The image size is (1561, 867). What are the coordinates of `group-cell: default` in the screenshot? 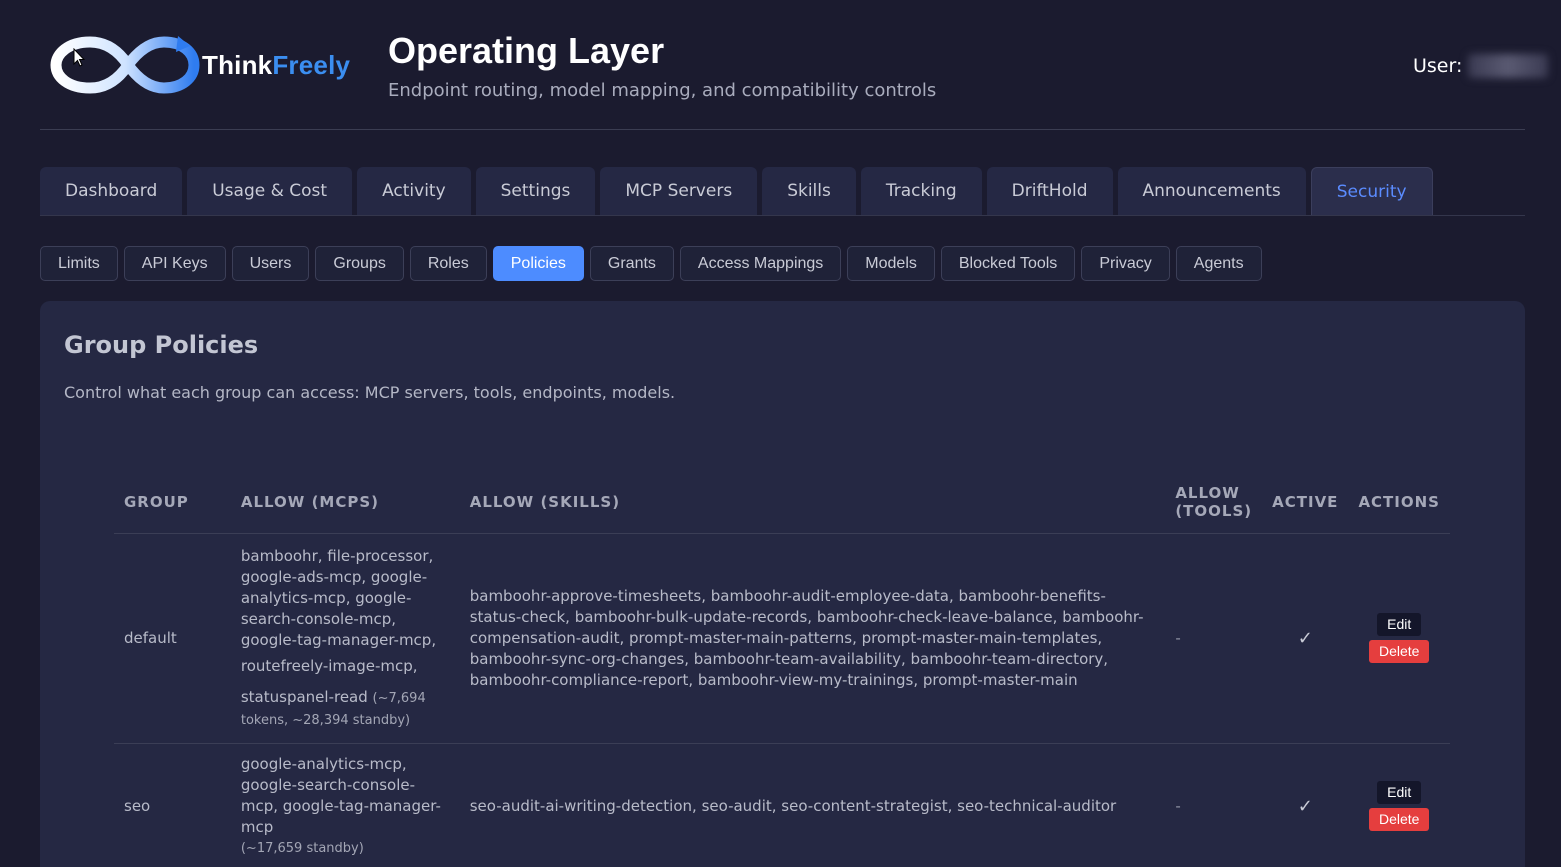 It's located at (172, 638).